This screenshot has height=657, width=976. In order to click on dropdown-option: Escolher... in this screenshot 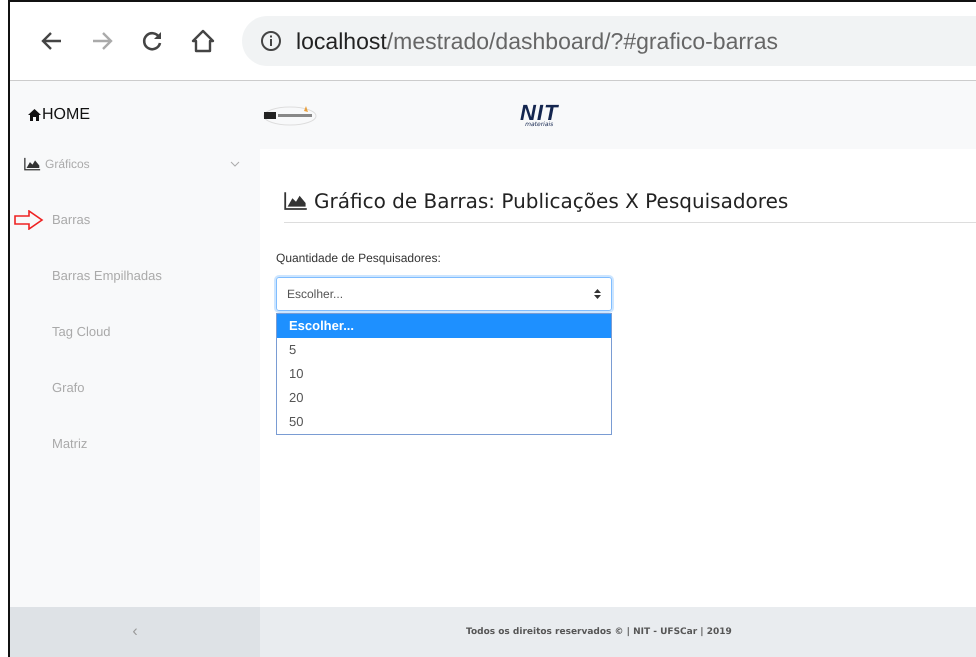, I will do `click(444, 326)`.